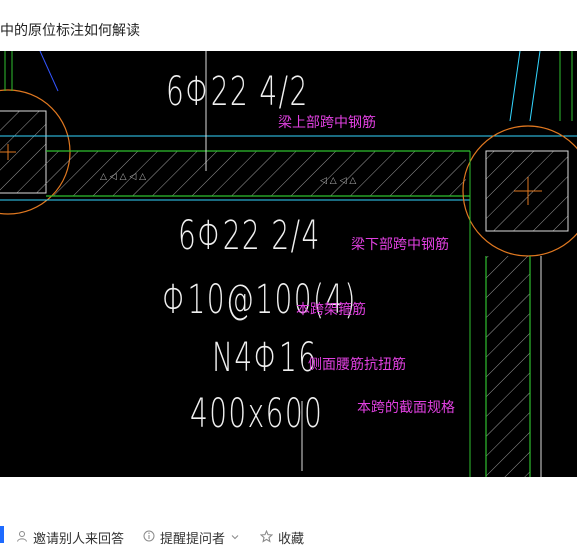 The height and width of the screenshot is (547, 577). Describe the element at coordinates (327, 123) in the screenshot. I see `annotation-top-rebar: 梁上部跨中钢筋` at that location.